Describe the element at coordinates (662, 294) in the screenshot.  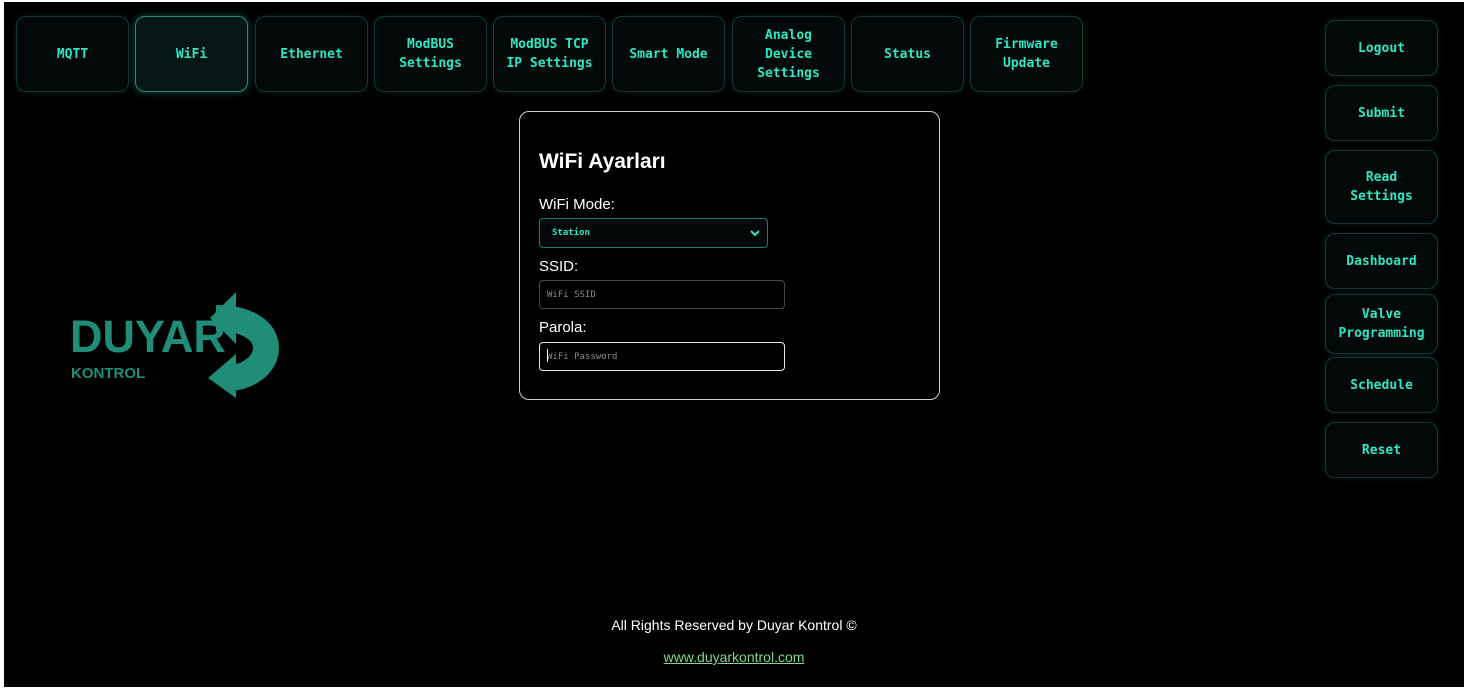
I see `ssid-input` at that location.